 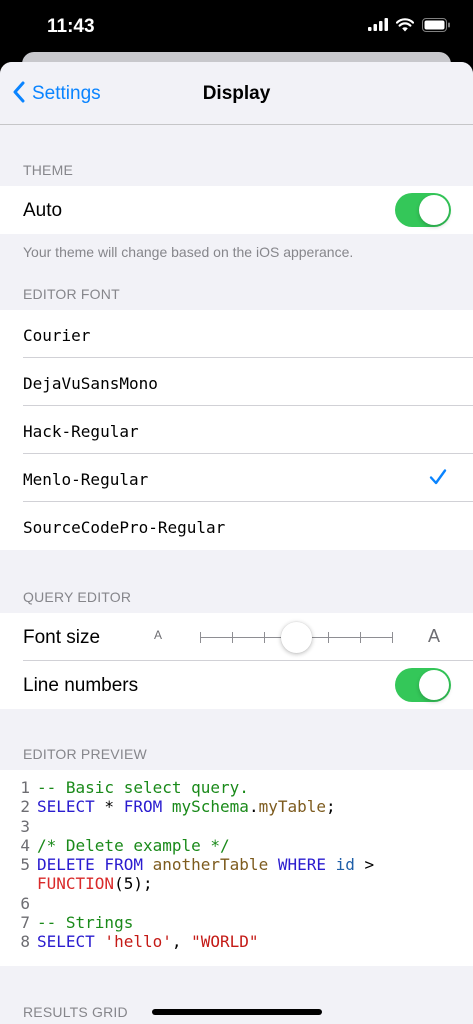 What do you see at coordinates (25, 903) in the screenshot?
I see `line-number: 6` at bounding box center [25, 903].